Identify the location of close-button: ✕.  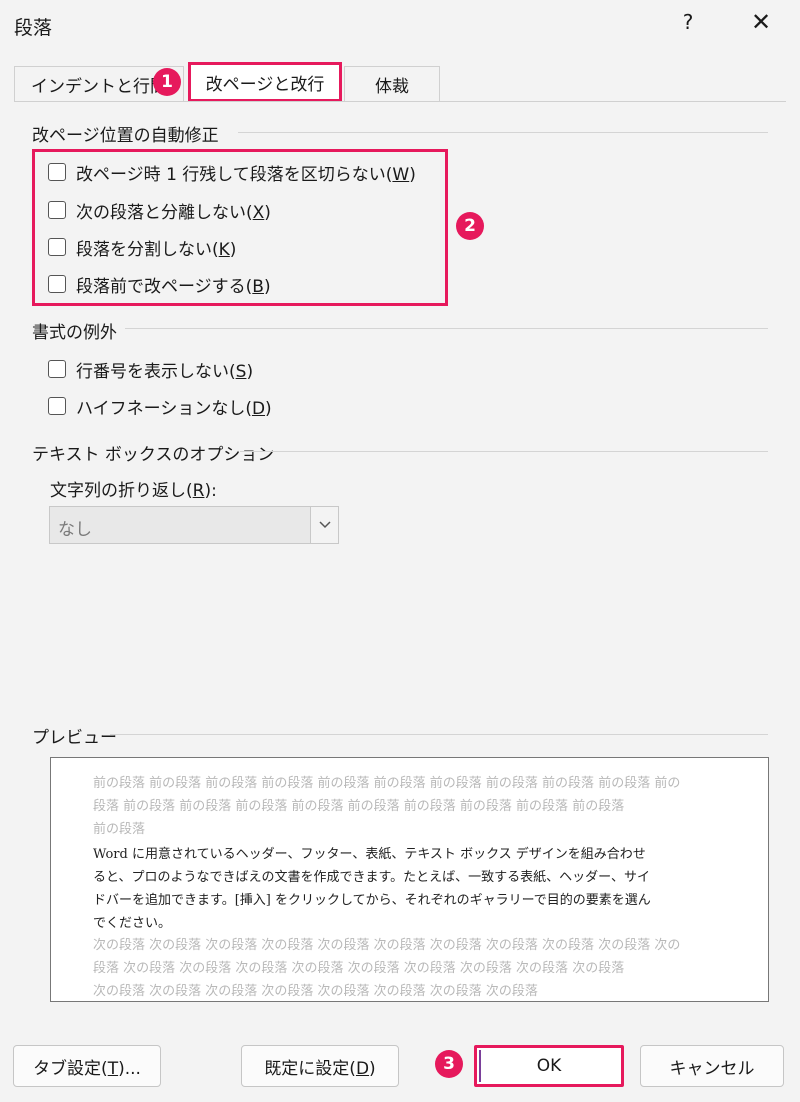
(761, 22).